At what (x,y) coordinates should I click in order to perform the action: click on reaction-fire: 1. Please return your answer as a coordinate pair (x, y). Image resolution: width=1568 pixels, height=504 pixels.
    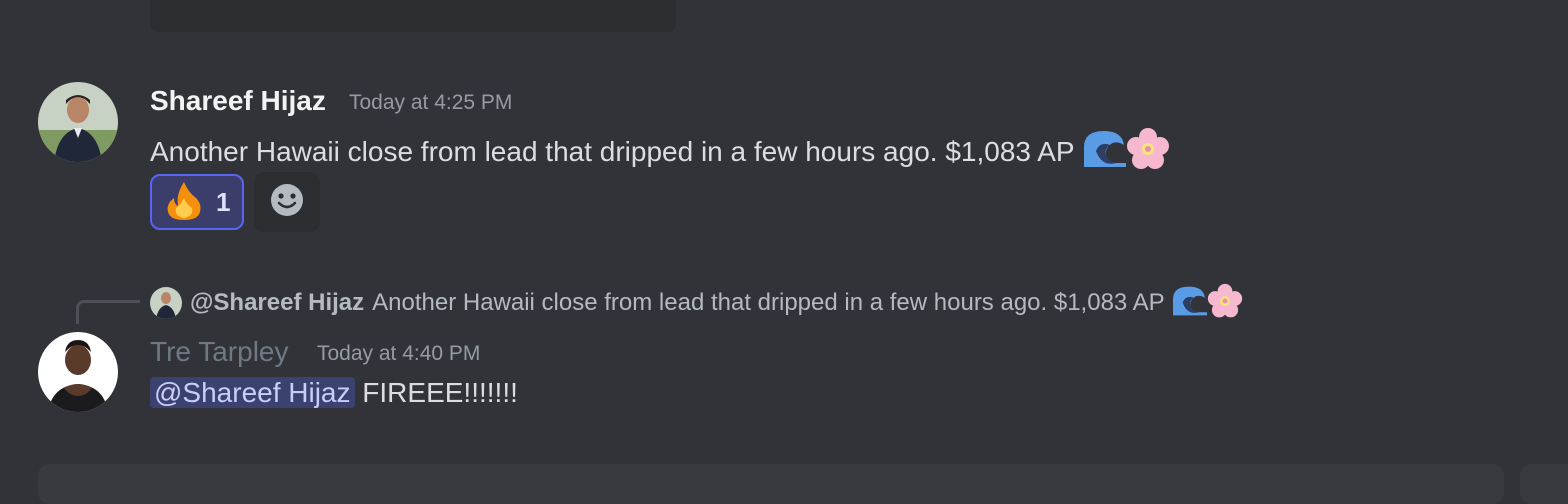
    Looking at the image, I should click on (197, 202).